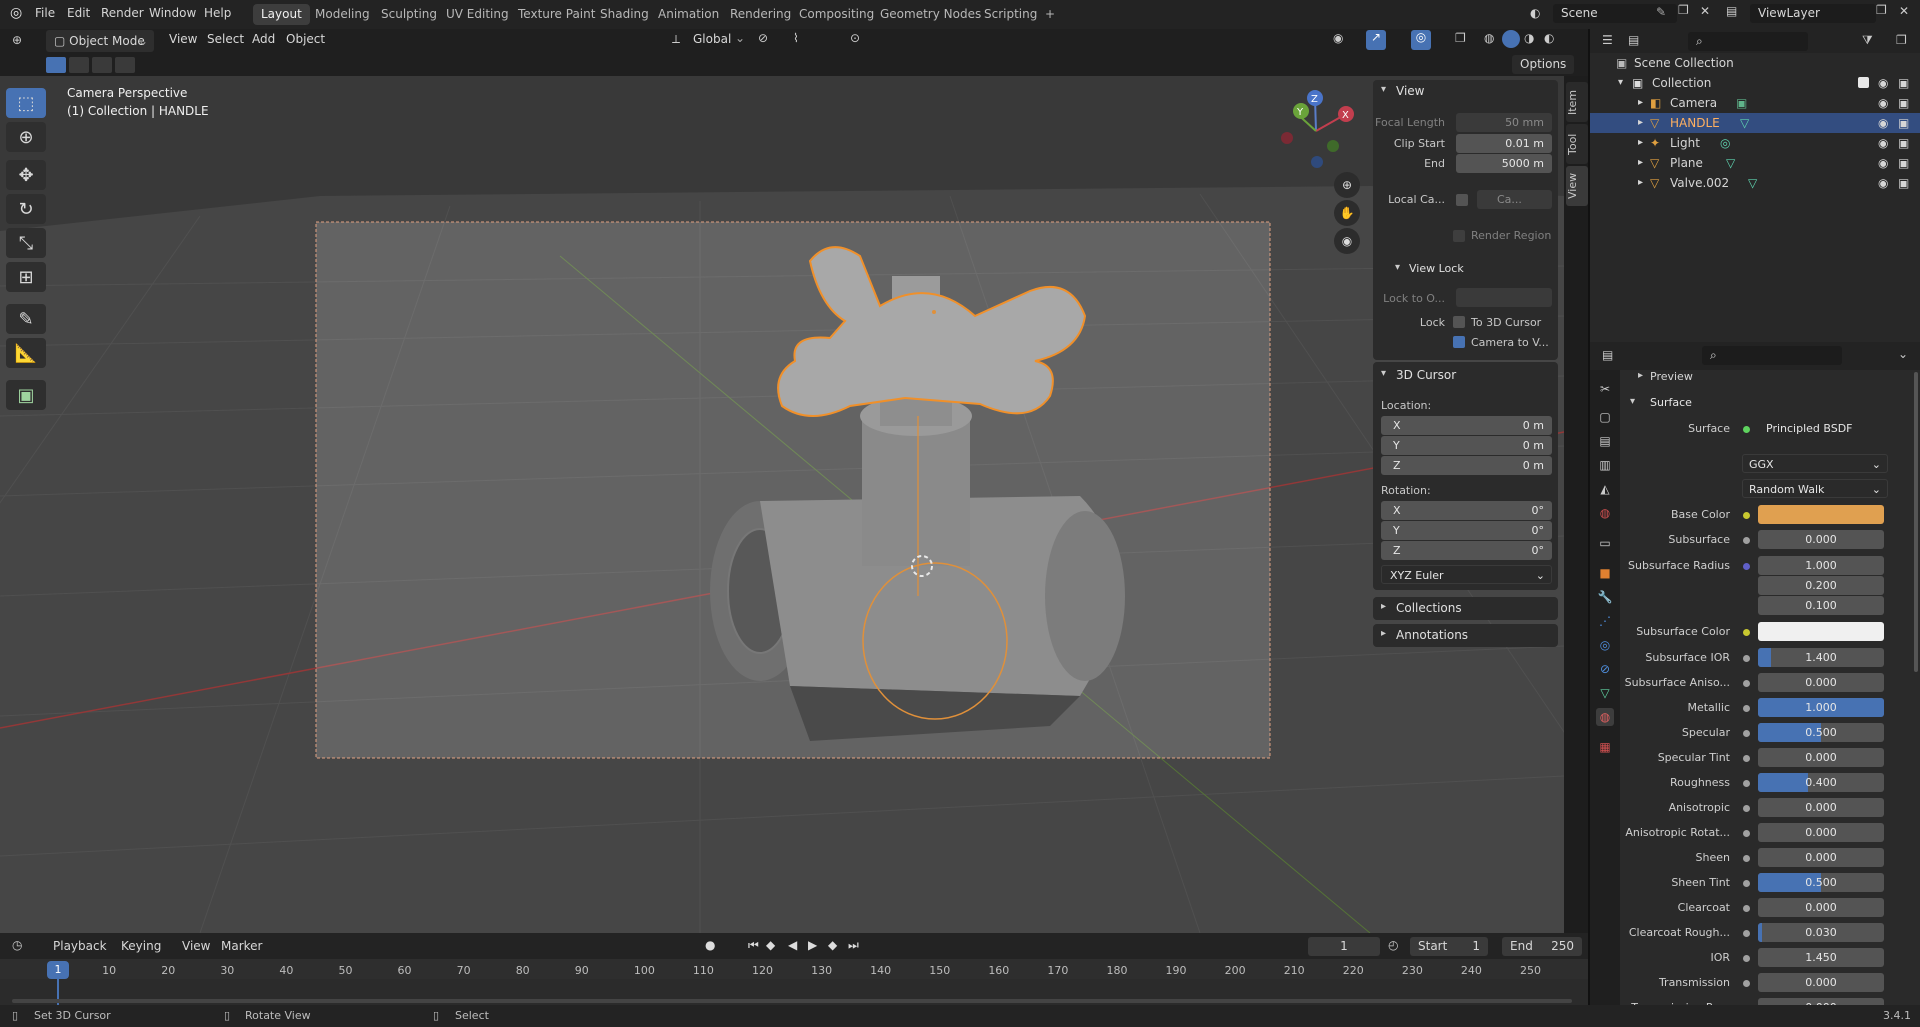 This screenshot has width=1920, height=1027. What do you see at coordinates (141, 946) in the screenshot?
I see `menu-keying: Keying` at bounding box center [141, 946].